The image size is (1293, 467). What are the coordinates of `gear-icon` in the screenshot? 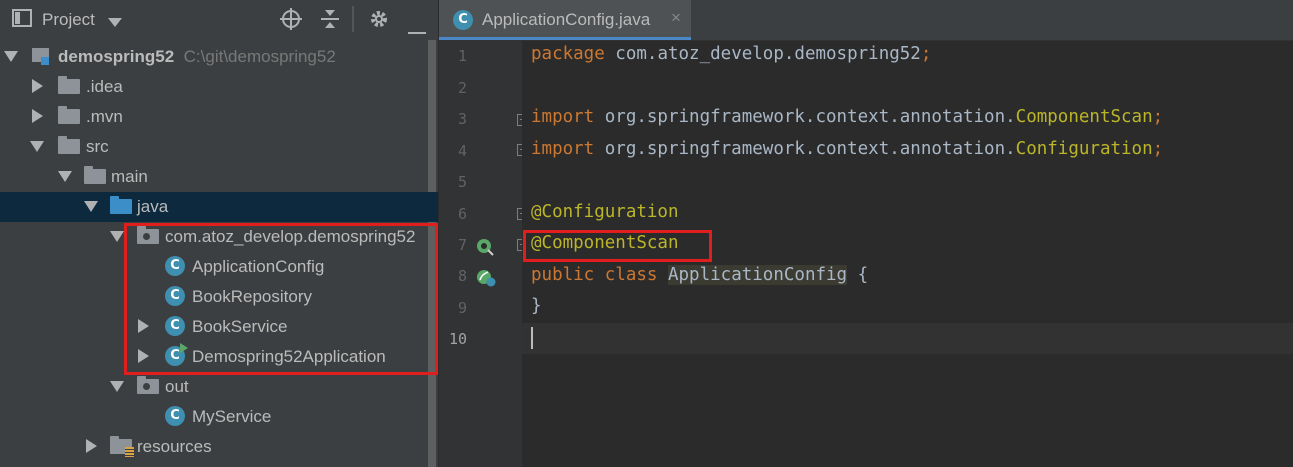 It's located at (379, 21).